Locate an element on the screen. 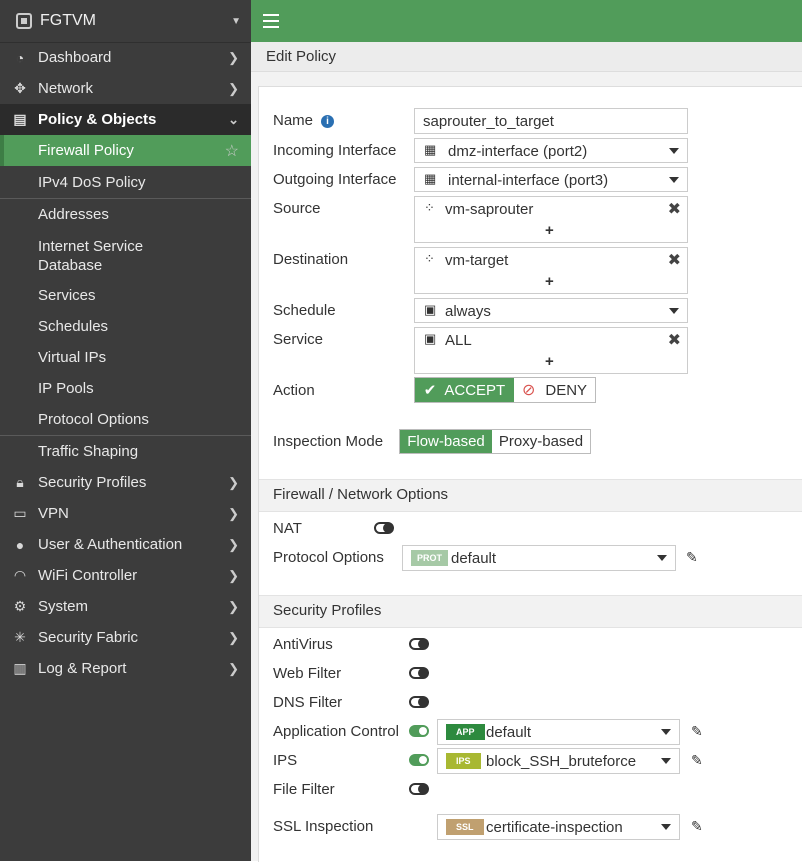 This screenshot has height=862, width=802. inspection-mode-label: Inspection Mode is located at coordinates (328, 441).